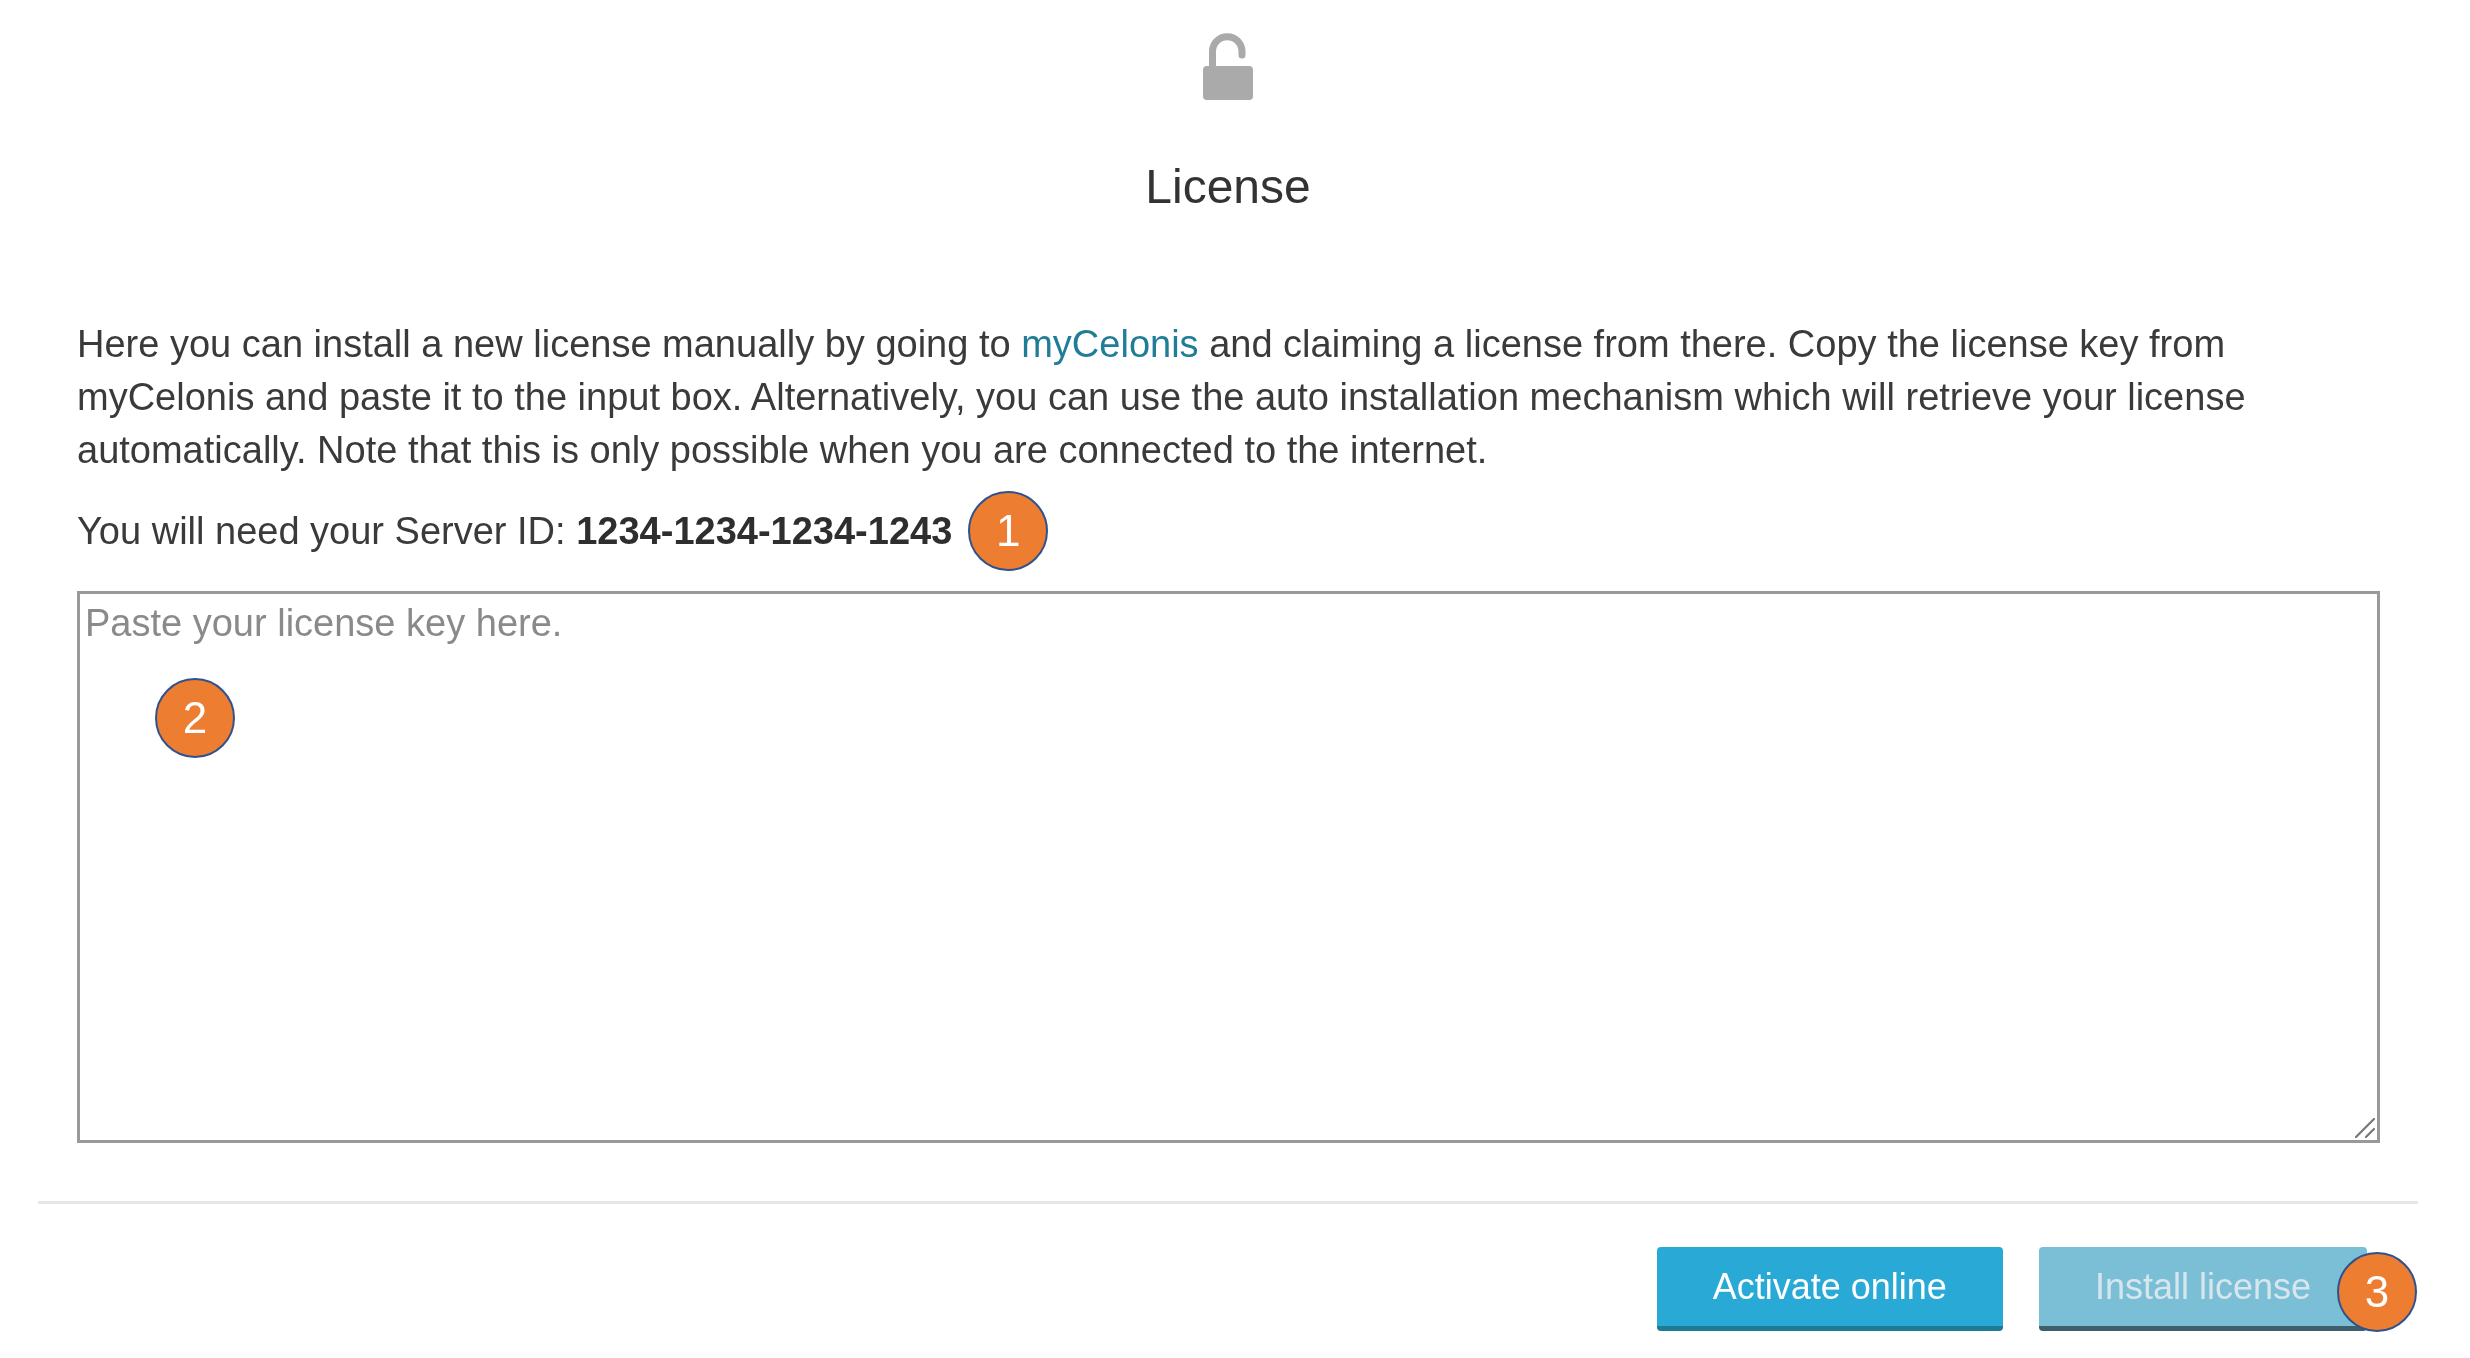 This screenshot has height=1358, width=2470. I want to click on resize-grip-icon, so click(2365, 1128).